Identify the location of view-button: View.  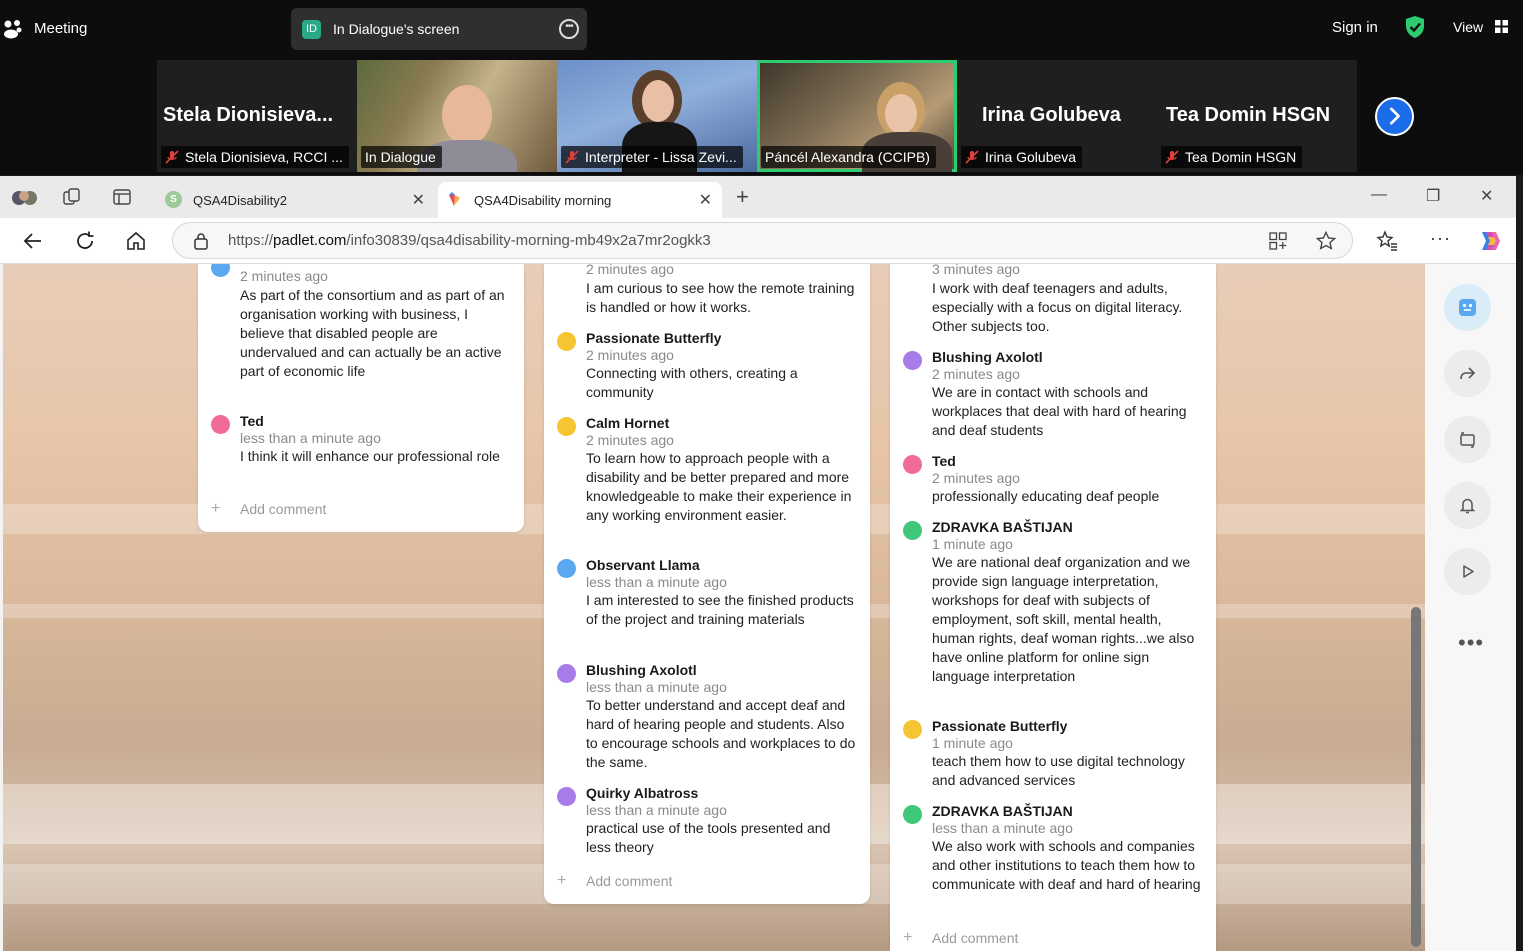
(1468, 27).